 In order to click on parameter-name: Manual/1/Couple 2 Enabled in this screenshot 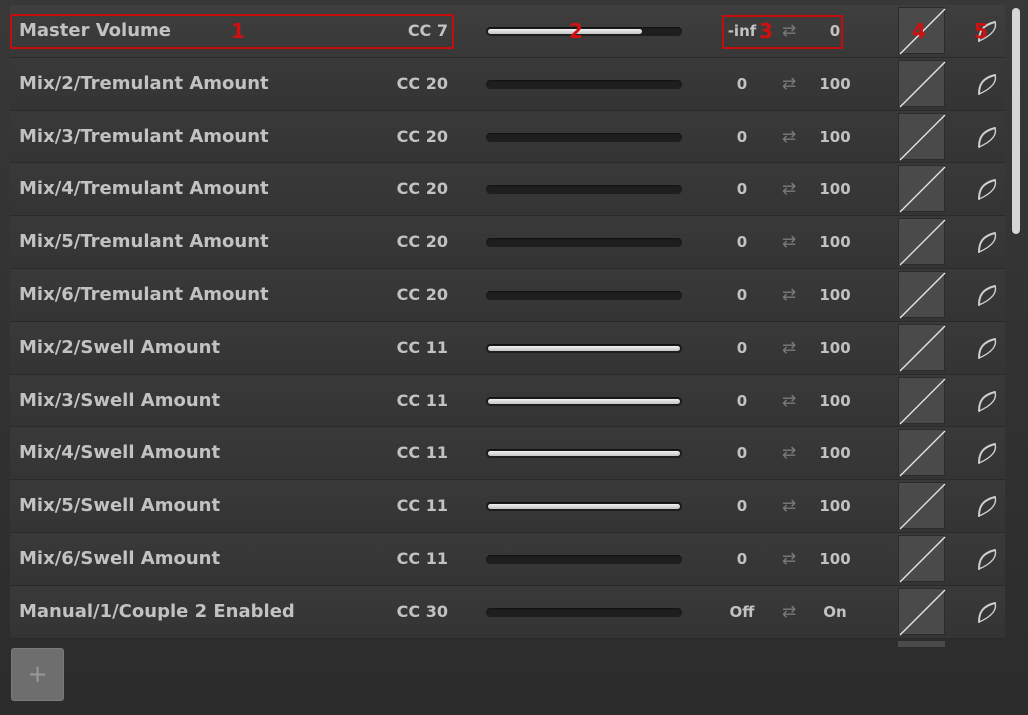, I will do `click(157, 611)`.